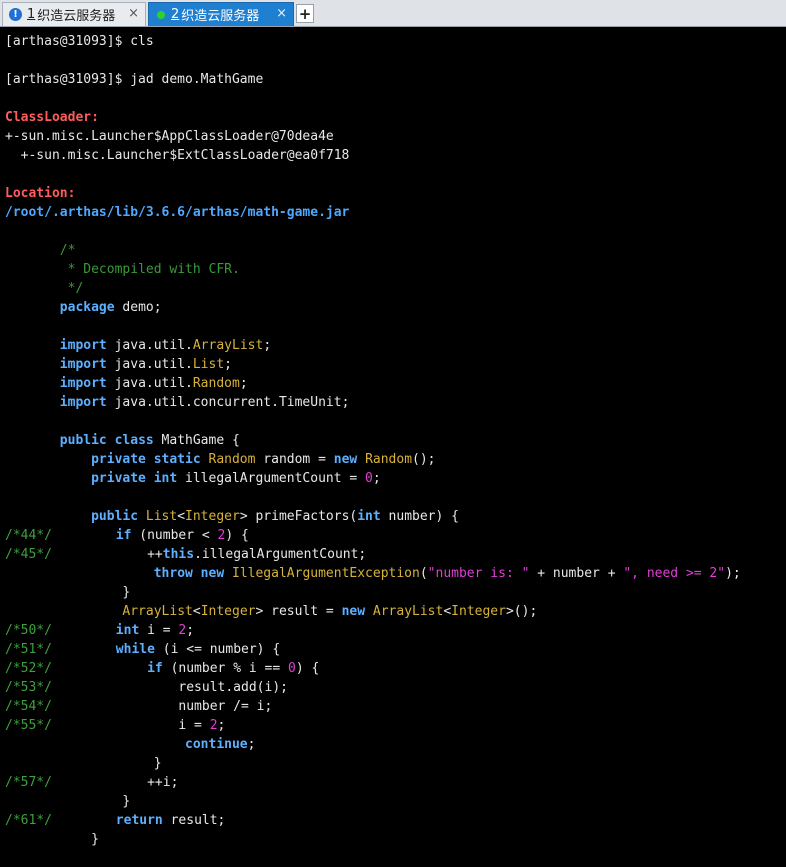 The width and height of the screenshot is (786, 867). I want to click on tab-session-1: ! 1 织造云服务器 ×, so click(74, 14).